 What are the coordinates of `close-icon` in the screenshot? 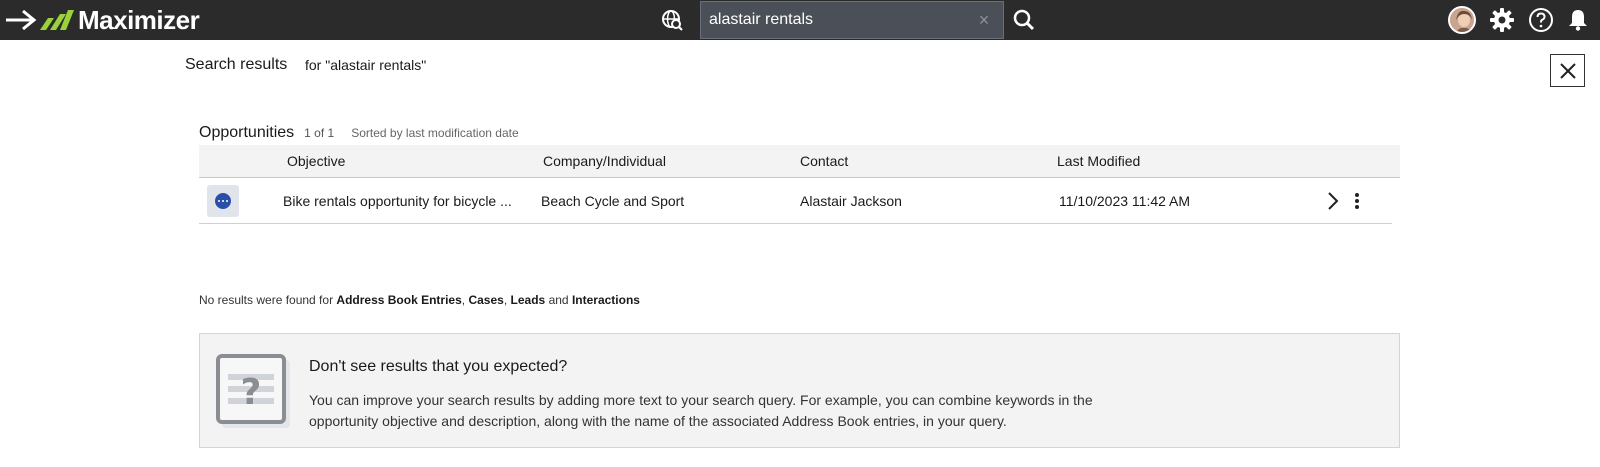 It's located at (1568, 71).